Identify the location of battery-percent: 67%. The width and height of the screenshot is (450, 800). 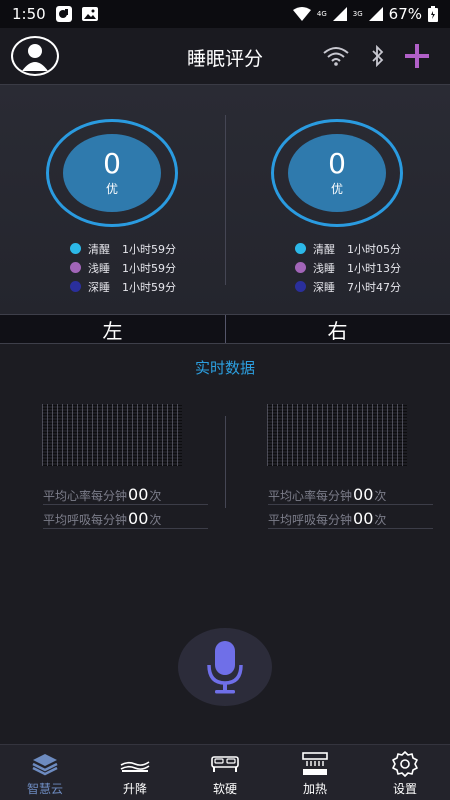
(405, 14).